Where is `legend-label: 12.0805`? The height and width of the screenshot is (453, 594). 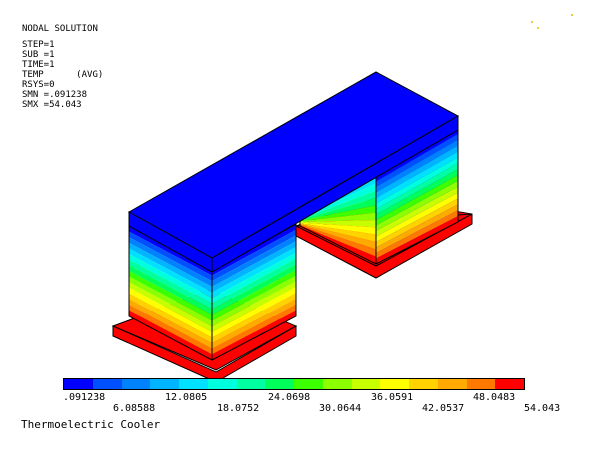 legend-label: 12.0805 is located at coordinates (186, 397).